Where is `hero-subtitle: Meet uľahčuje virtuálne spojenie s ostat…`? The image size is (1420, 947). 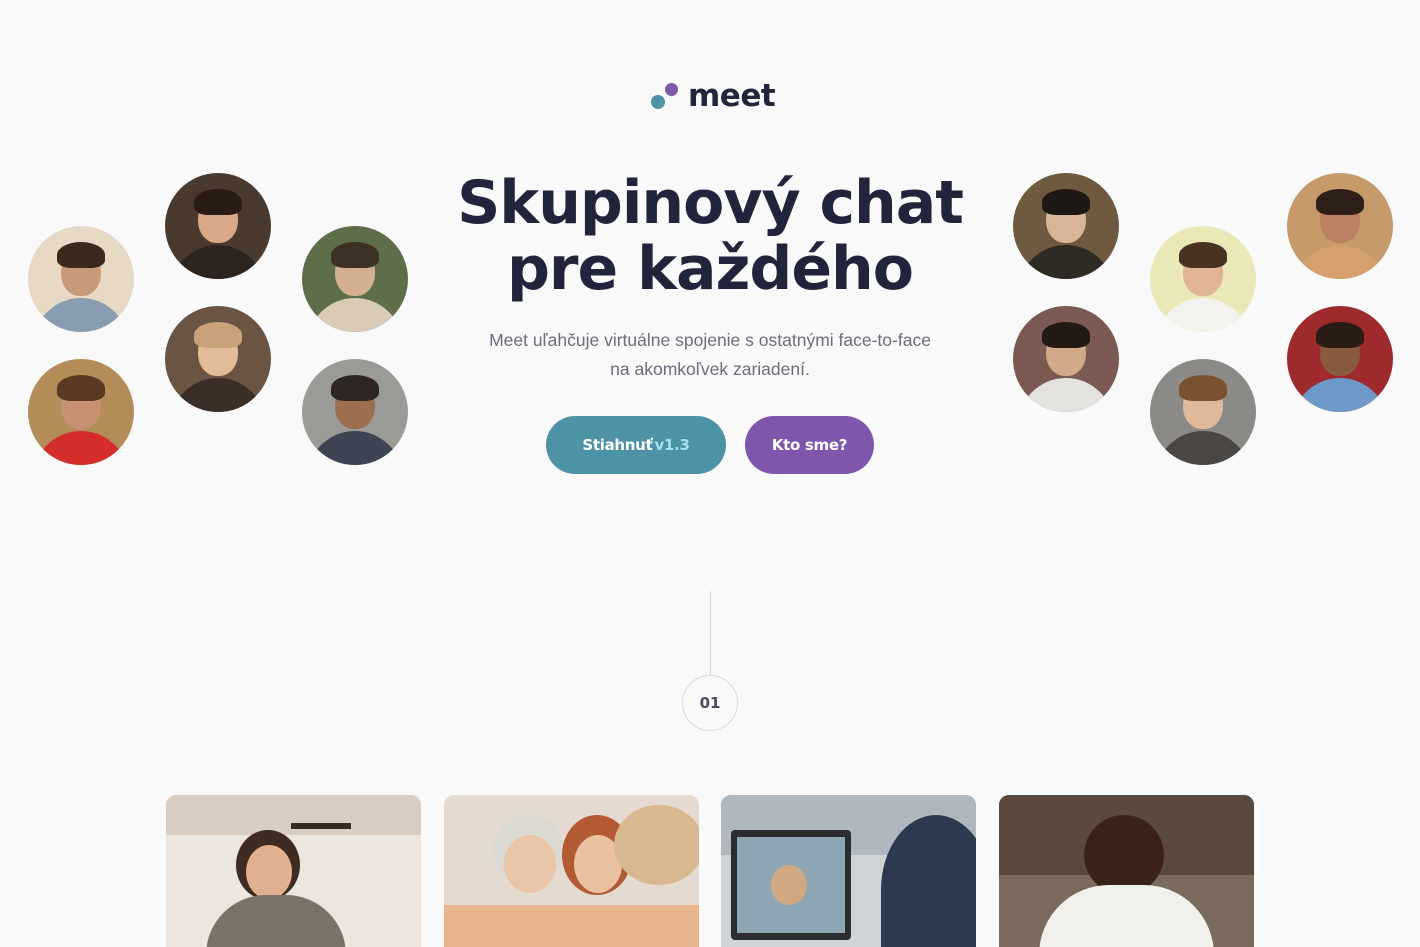
hero-subtitle: Meet uľahčuje virtuálne spojenie s ostat… is located at coordinates (710, 354).